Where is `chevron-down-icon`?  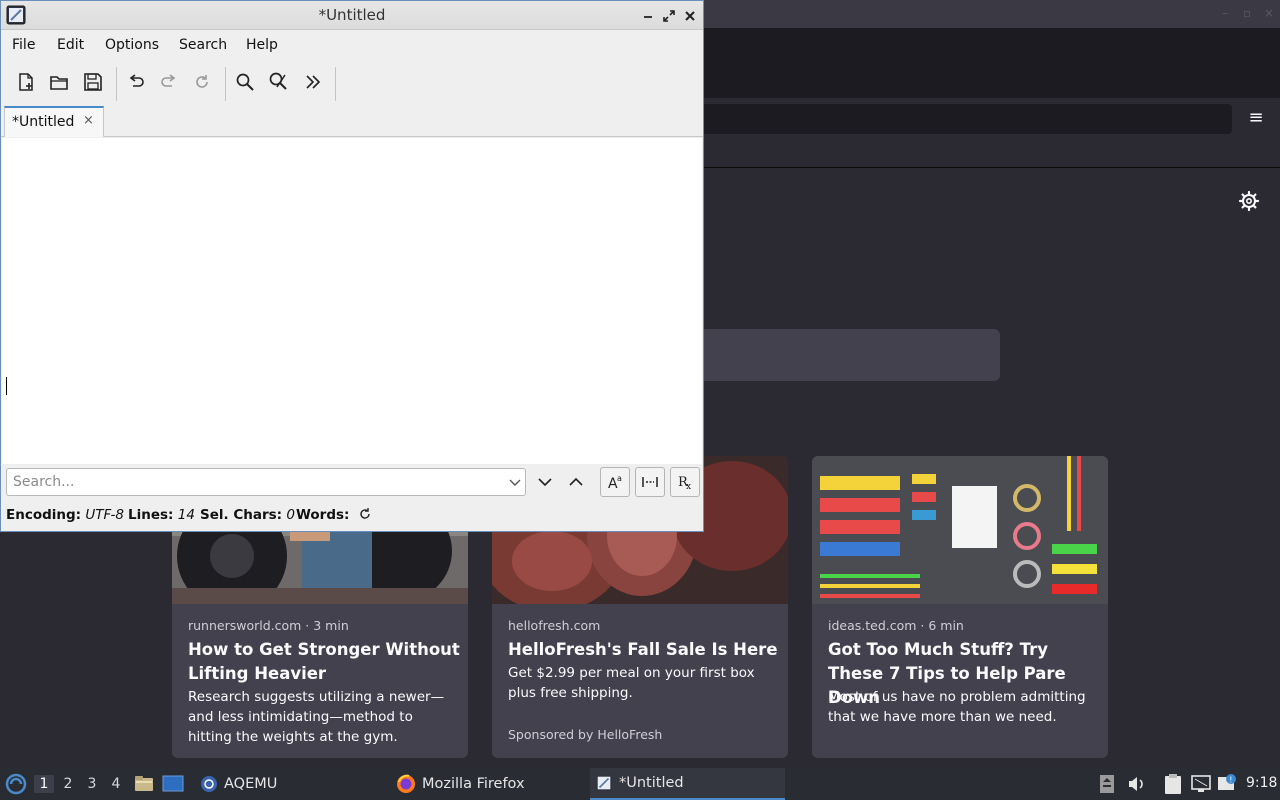 chevron-down-icon is located at coordinates (515, 482).